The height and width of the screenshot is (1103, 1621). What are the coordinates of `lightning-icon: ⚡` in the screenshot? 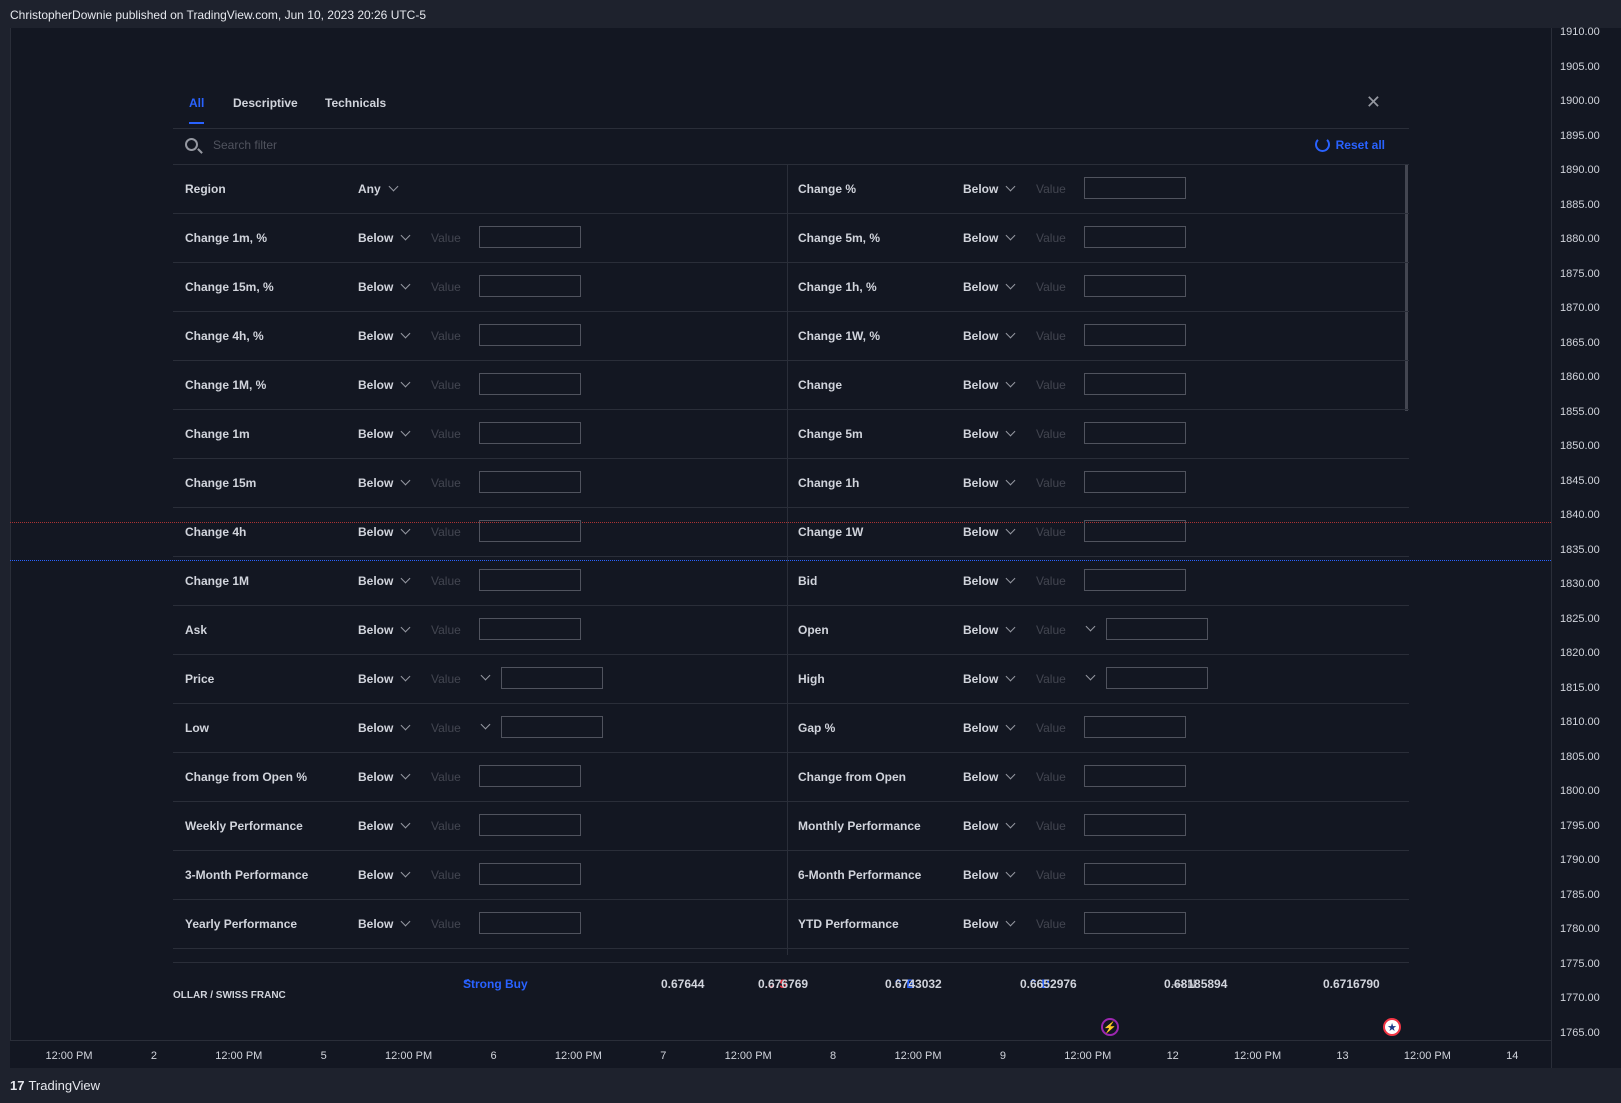 It's located at (1110, 1027).